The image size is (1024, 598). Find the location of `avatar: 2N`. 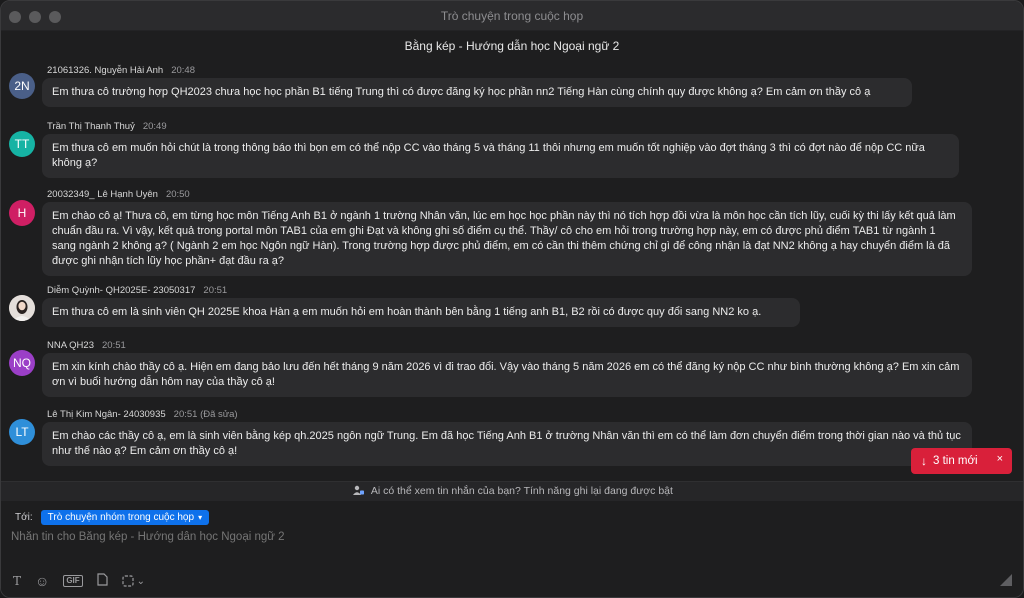

avatar: 2N is located at coordinates (22, 86).